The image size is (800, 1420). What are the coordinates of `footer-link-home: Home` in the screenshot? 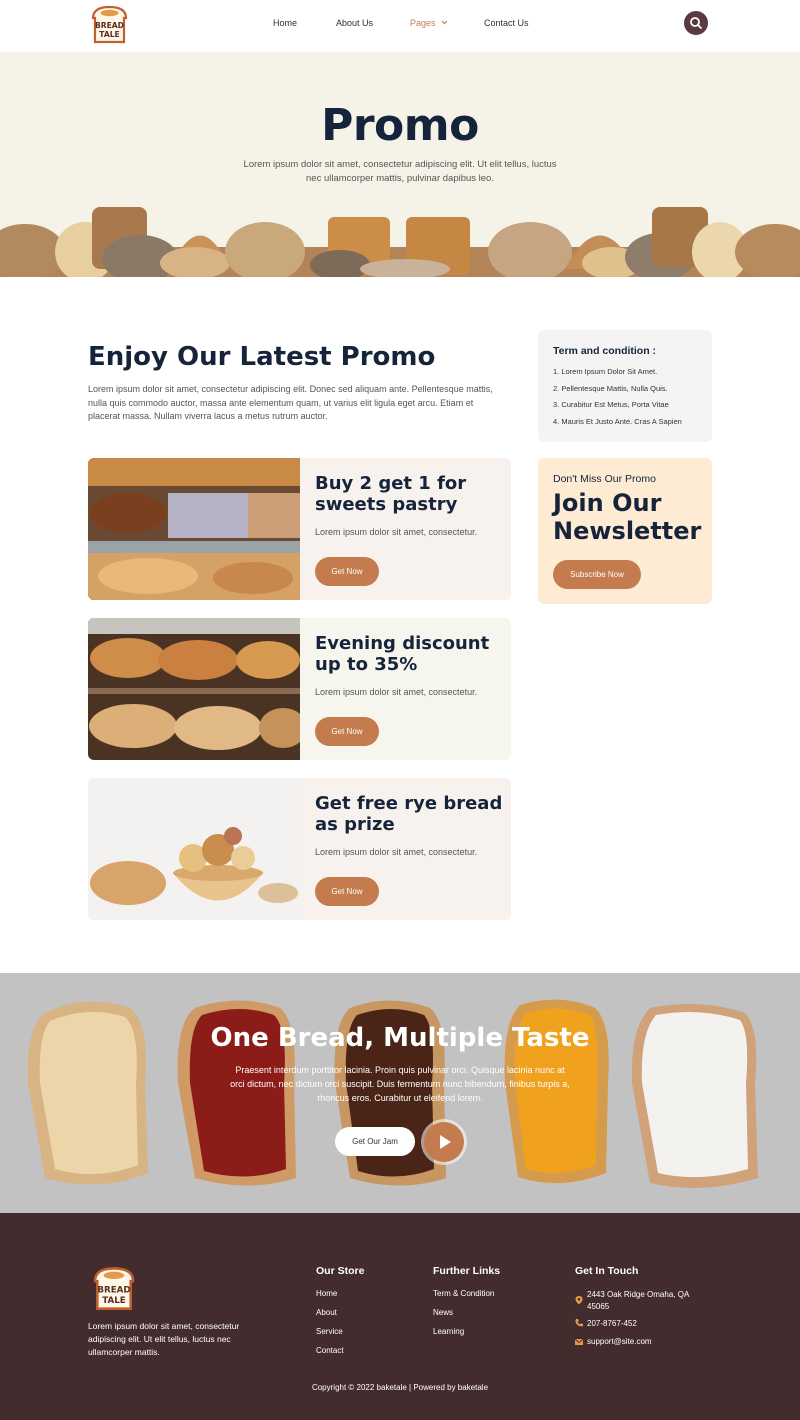 It's located at (326, 1293).